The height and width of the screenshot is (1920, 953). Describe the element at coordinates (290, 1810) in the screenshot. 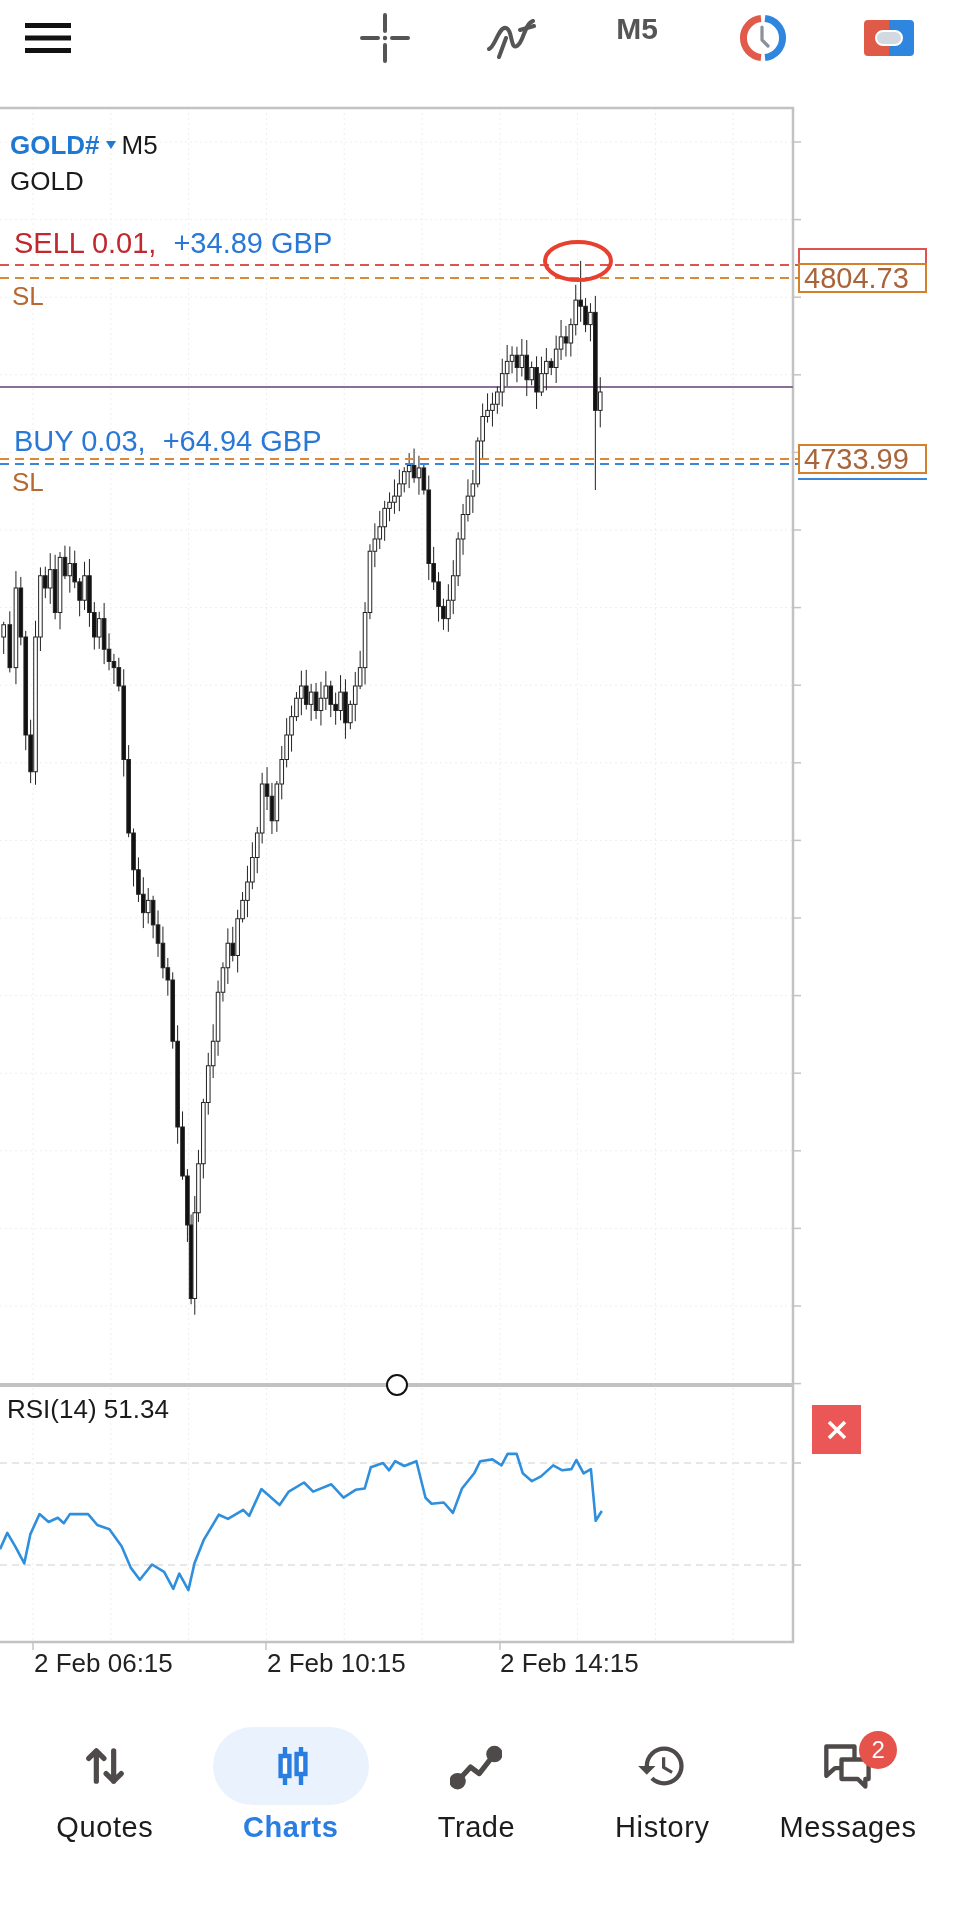

I see `nav-tab: Charts` at that location.